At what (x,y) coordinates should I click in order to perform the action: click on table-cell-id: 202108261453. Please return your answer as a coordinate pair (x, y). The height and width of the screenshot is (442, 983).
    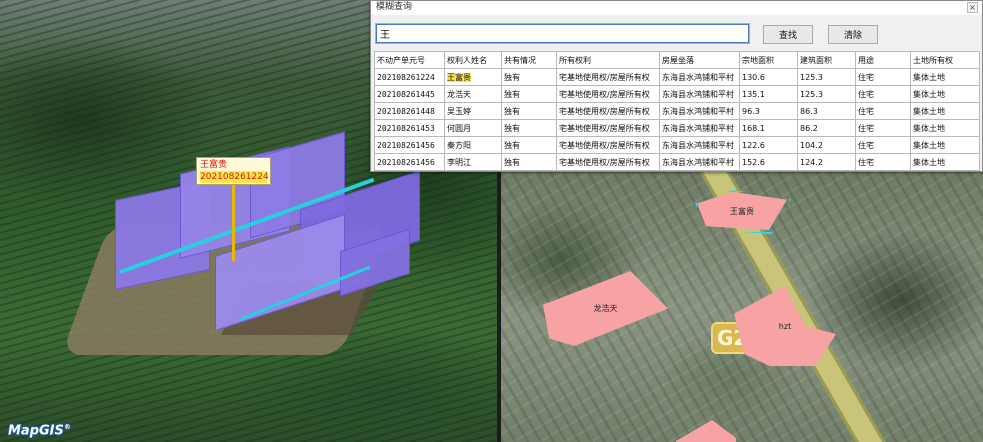
    Looking at the image, I should click on (409, 128).